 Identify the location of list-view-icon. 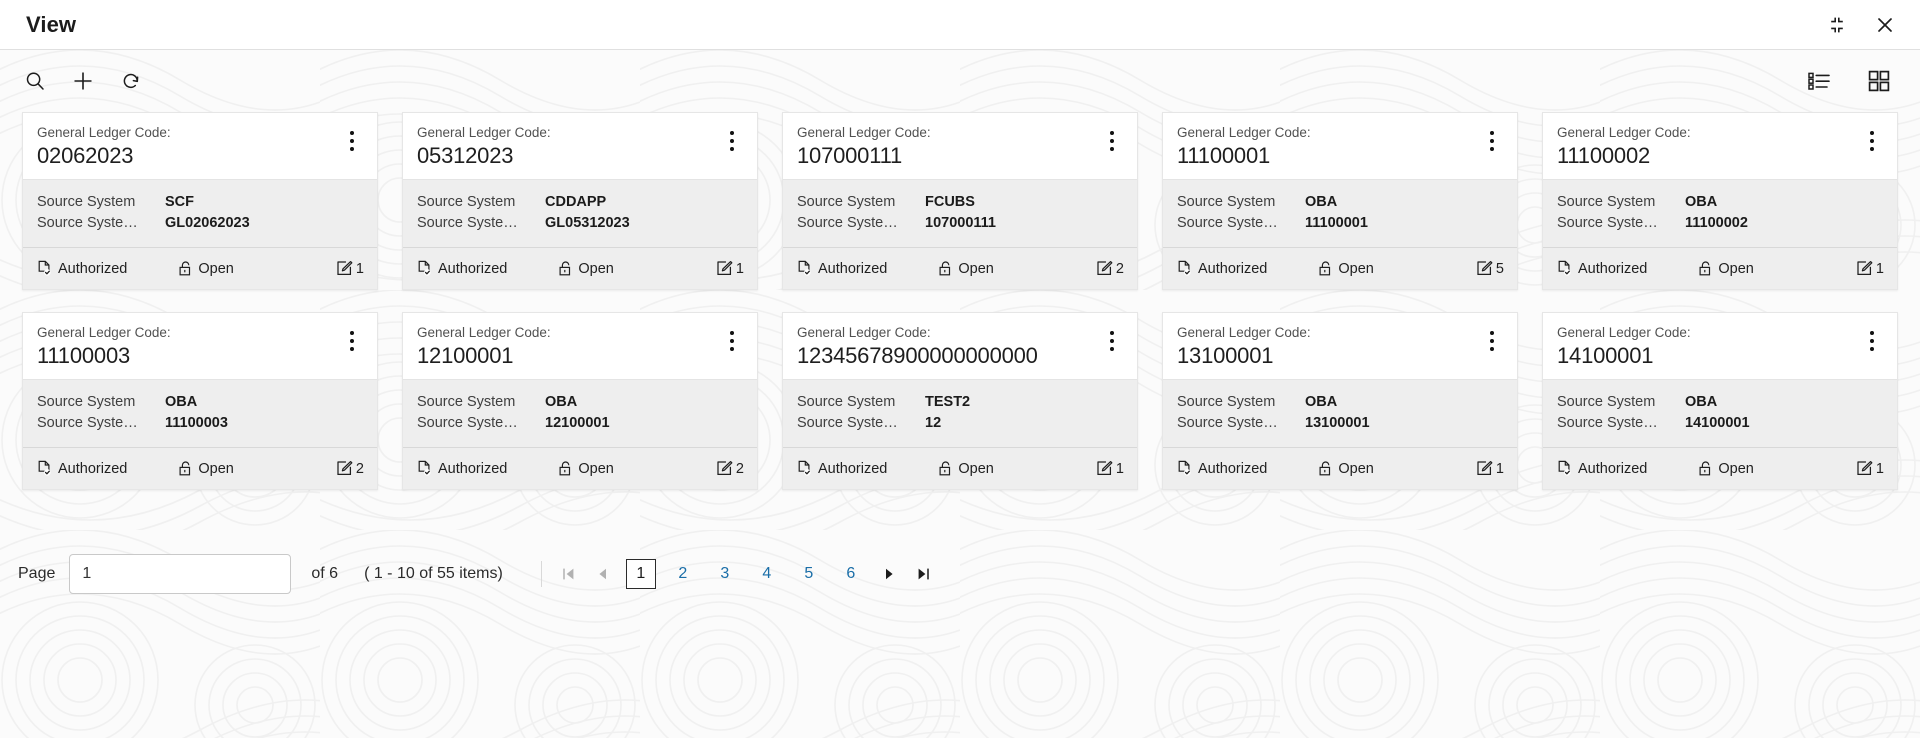
(1819, 81).